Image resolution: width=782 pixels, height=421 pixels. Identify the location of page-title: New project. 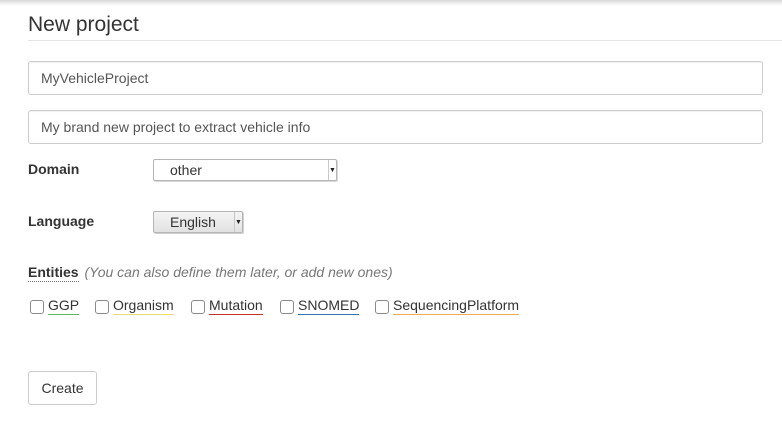
(83, 24).